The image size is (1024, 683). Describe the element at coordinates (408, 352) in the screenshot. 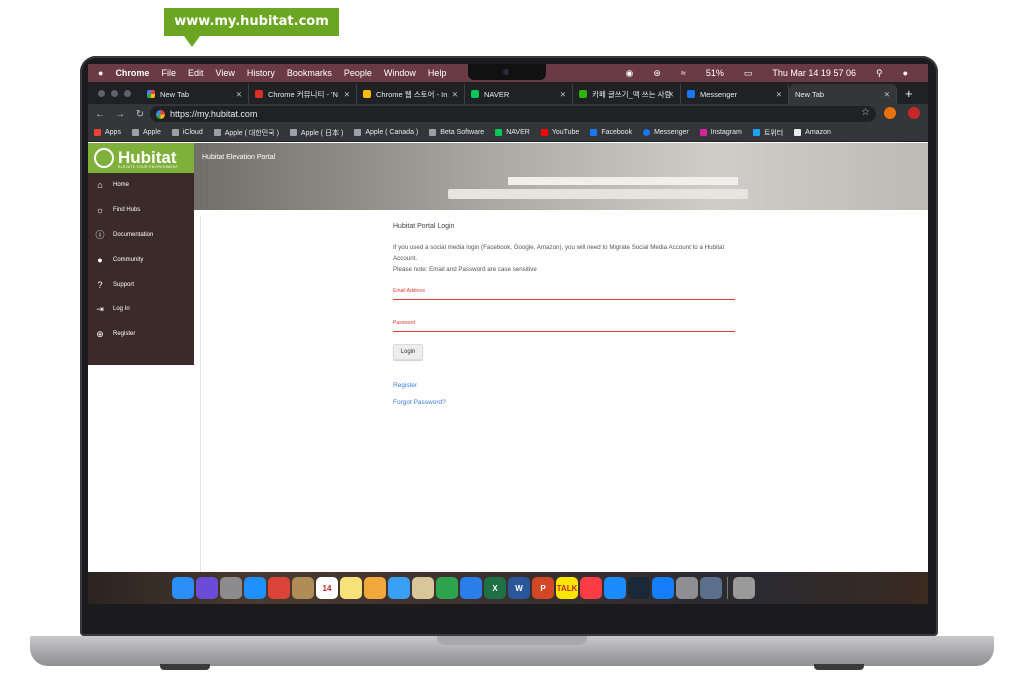

I see `login-button: Login` at that location.